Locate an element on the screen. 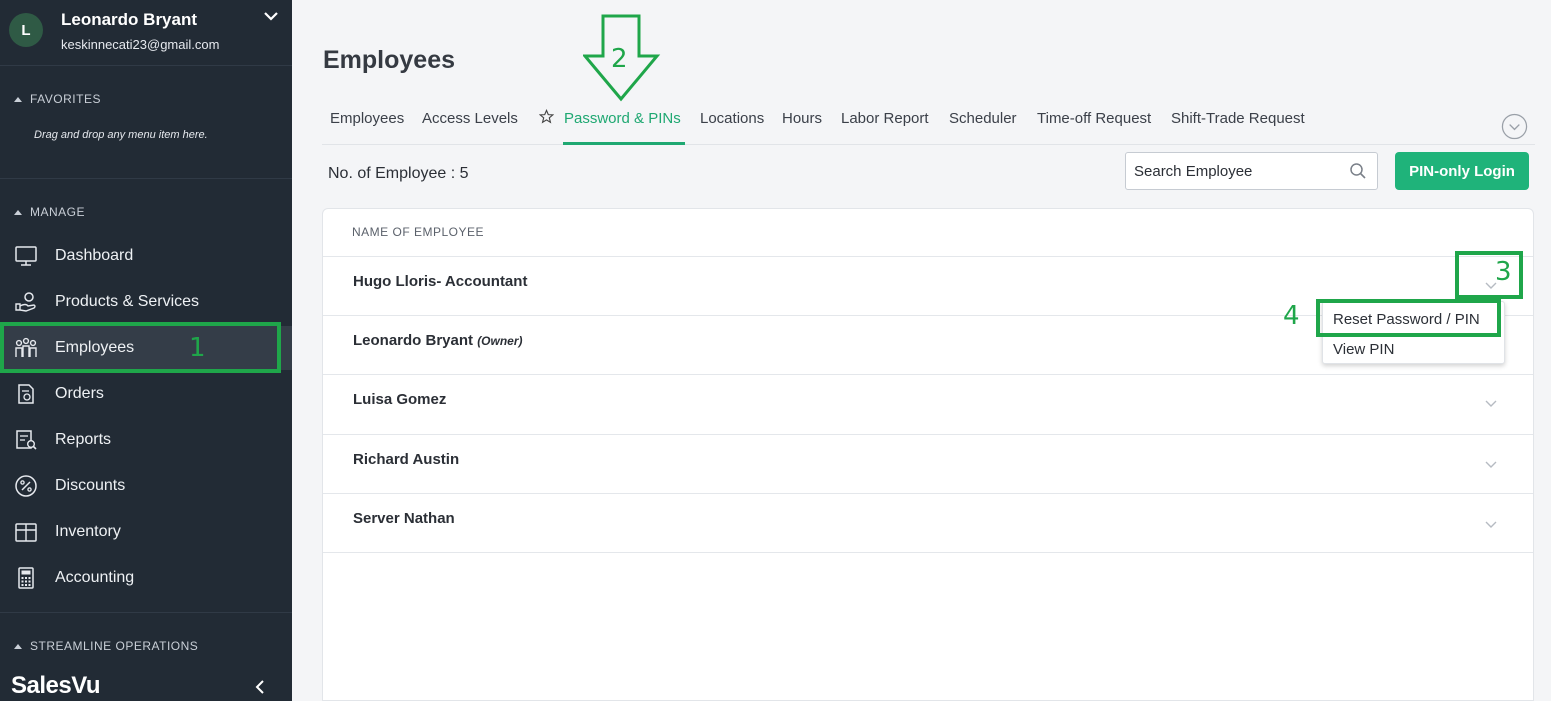 This screenshot has height=701, width=1551. pin-only-login-button: PIN-only Login is located at coordinates (1462, 171).